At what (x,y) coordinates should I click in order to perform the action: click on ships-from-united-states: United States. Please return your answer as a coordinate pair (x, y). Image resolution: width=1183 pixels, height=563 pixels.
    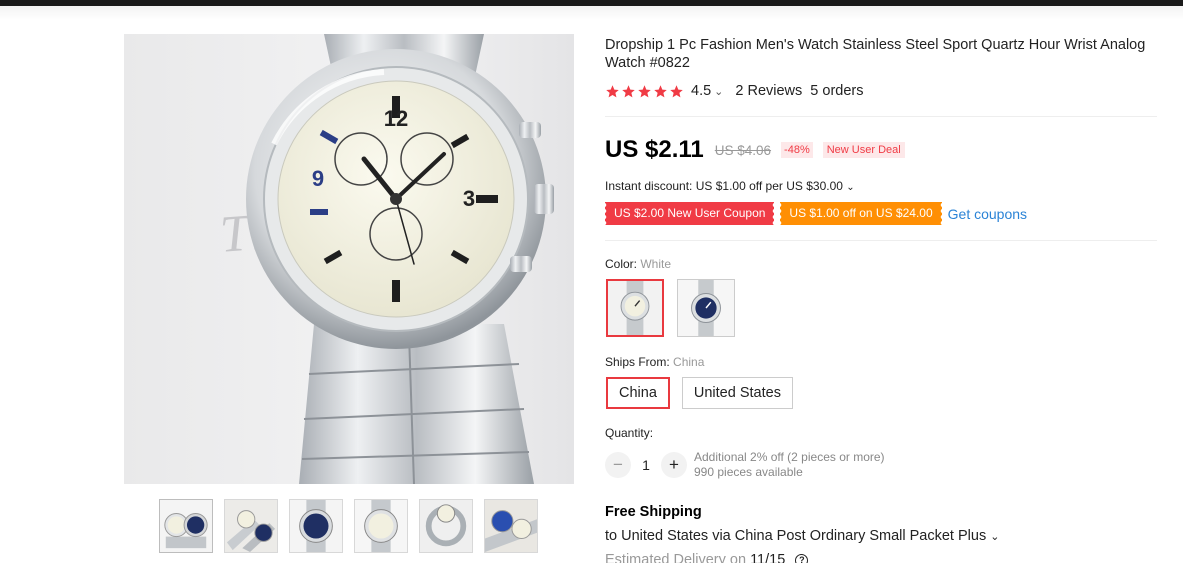
    Looking at the image, I should click on (737, 393).